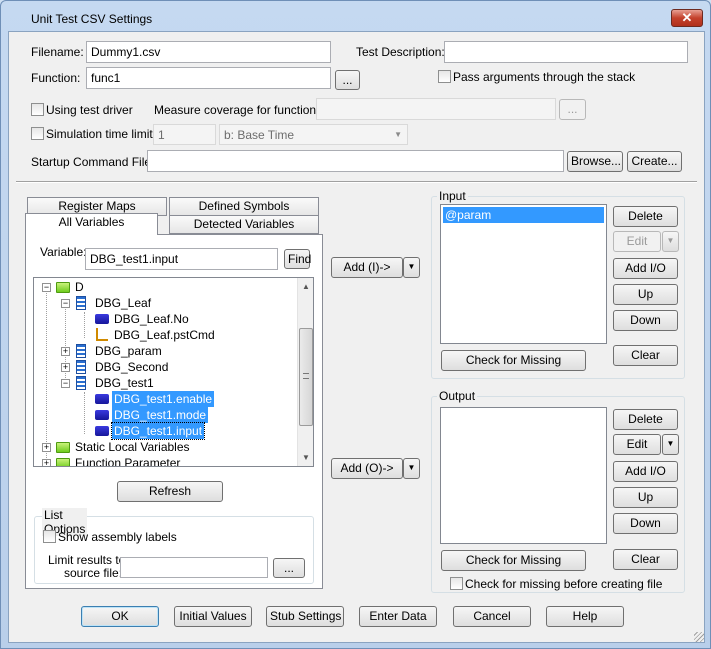 The height and width of the screenshot is (649, 711). I want to click on output-up-button: Up, so click(645, 497).